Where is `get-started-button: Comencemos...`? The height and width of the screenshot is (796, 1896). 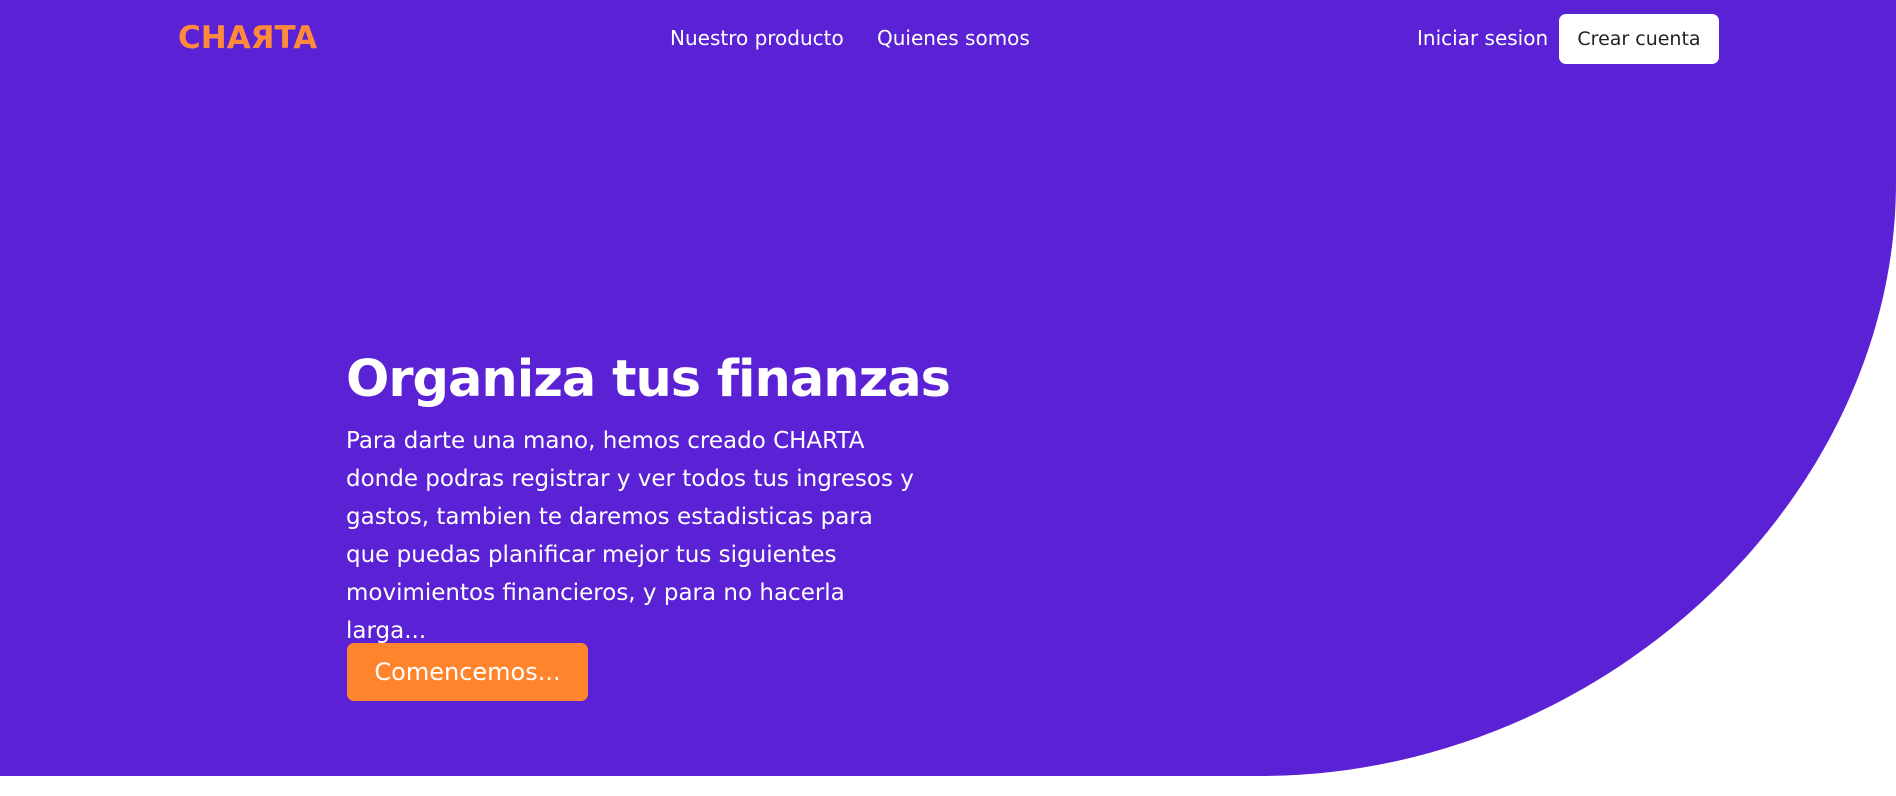 get-started-button: Comencemos... is located at coordinates (467, 672).